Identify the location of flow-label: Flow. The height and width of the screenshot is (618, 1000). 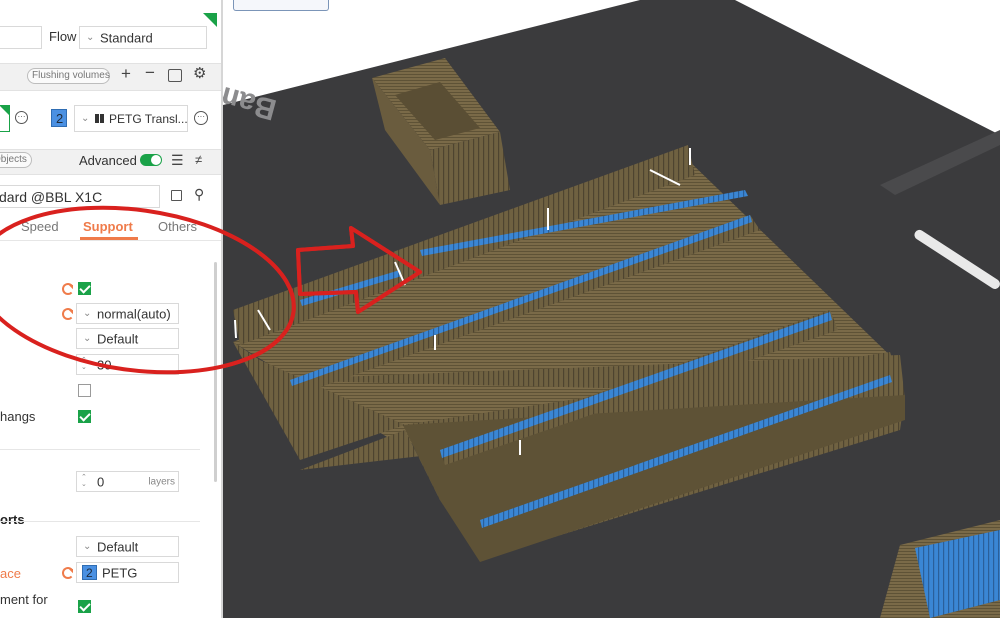
(63, 36).